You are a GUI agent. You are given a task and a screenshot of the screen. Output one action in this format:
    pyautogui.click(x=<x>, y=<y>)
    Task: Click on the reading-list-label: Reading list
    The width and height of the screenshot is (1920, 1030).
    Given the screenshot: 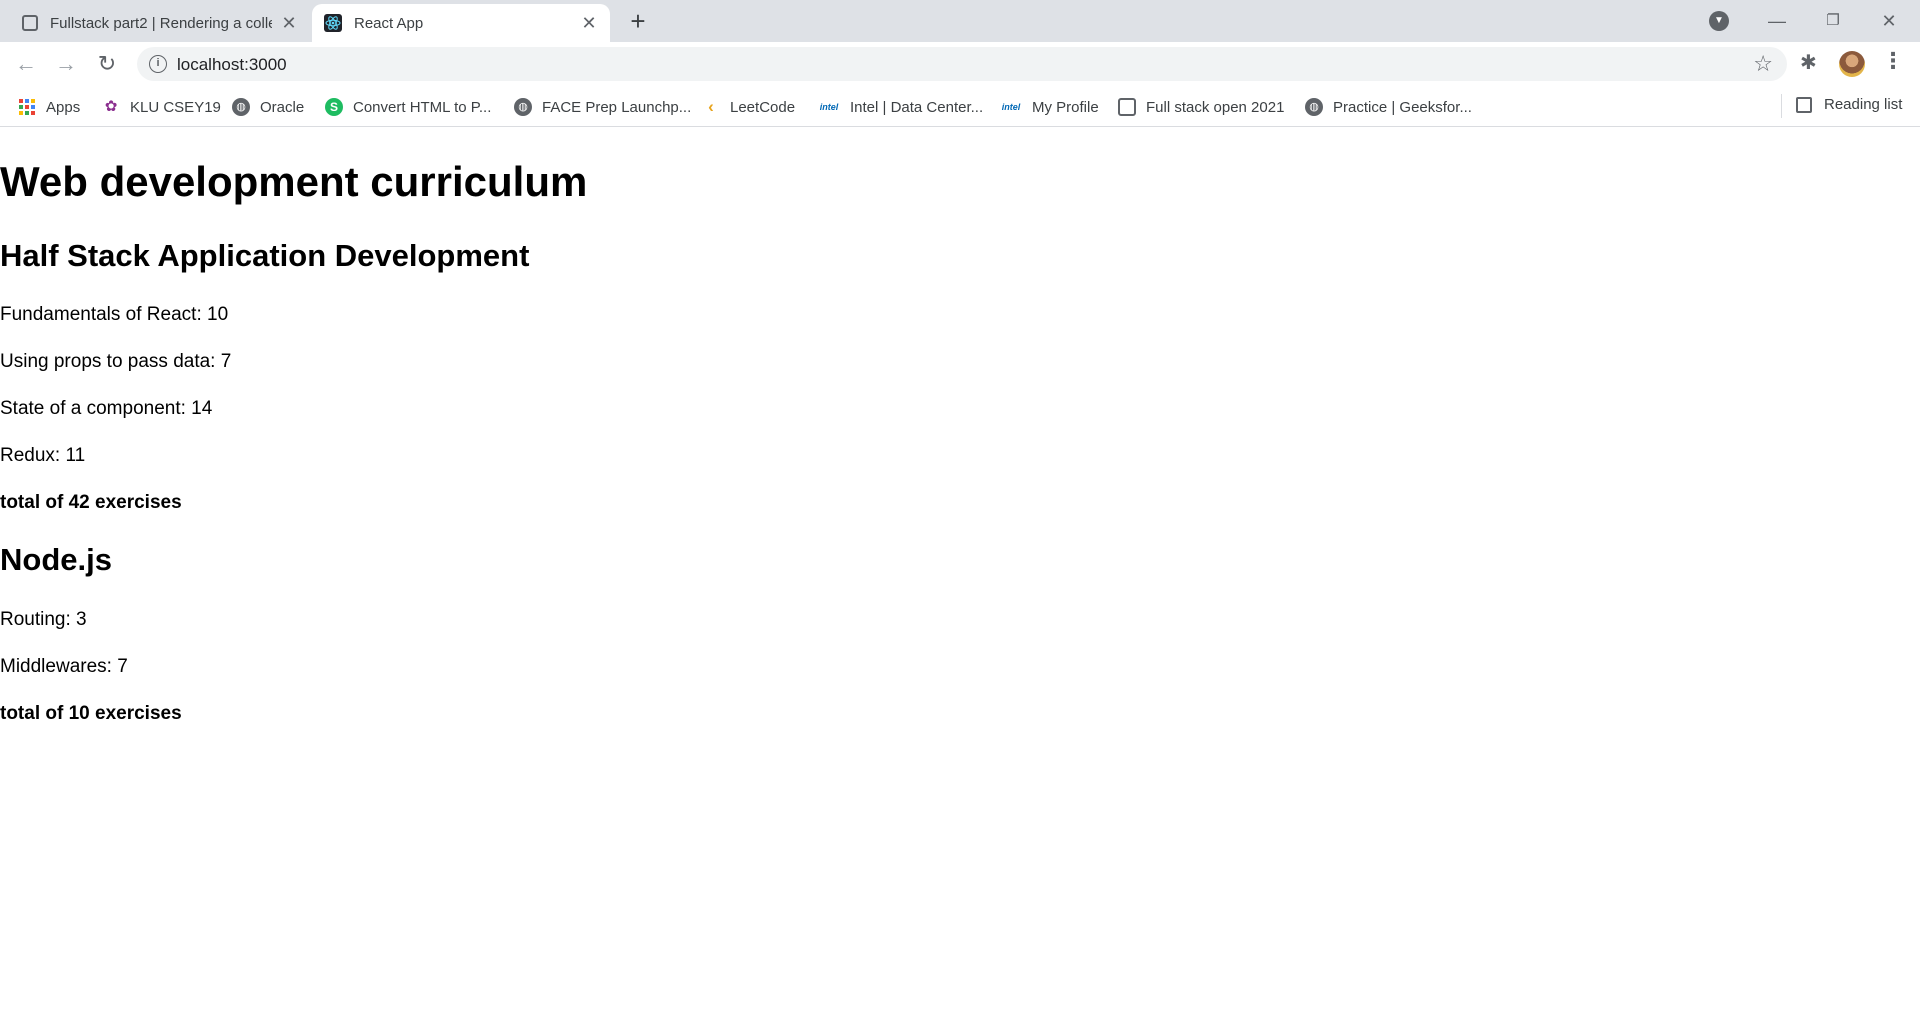 What is the action you would take?
    pyautogui.click(x=1863, y=104)
    